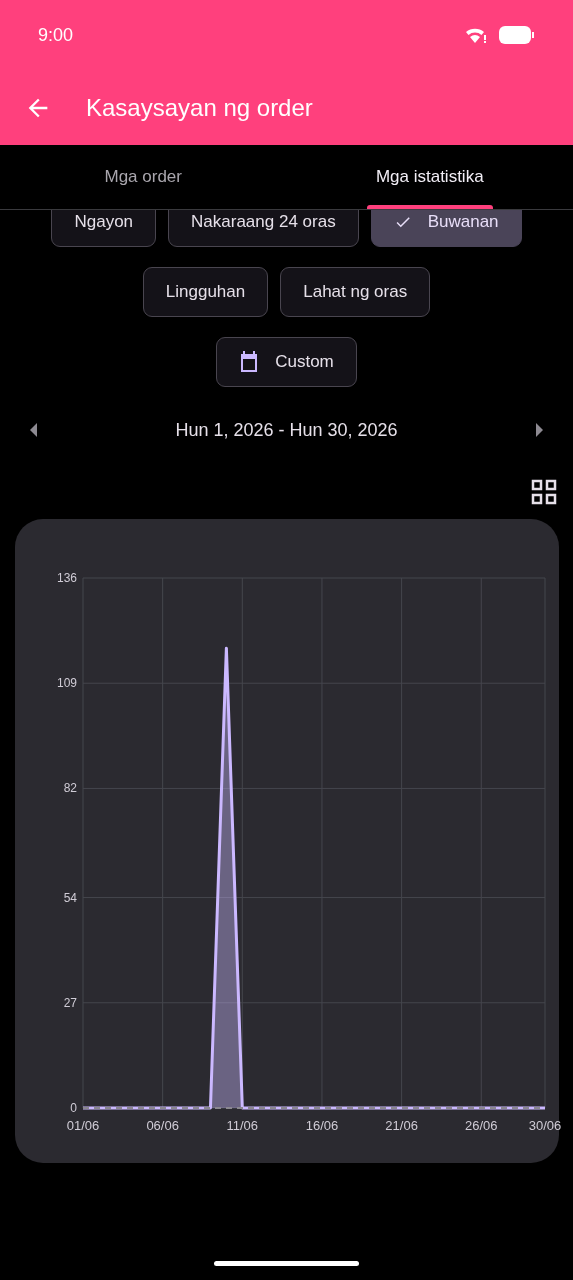 This screenshot has height=1280, width=573. Describe the element at coordinates (544, 492) in the screenshot. I see `grid-icon` at that location.